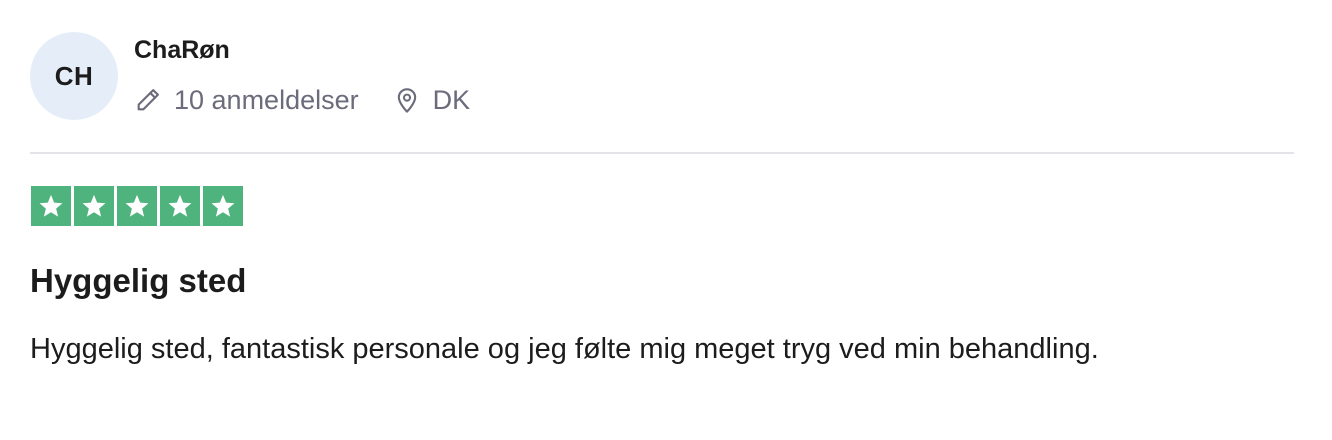  I want to click on star-rating, so click(137, 206).